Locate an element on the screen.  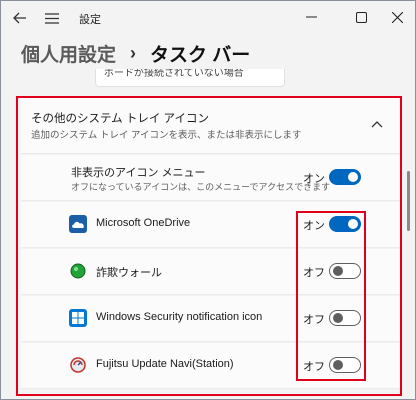
dropdown-value: ボードが接続されていない場合 is located at coordinates (174, 74).